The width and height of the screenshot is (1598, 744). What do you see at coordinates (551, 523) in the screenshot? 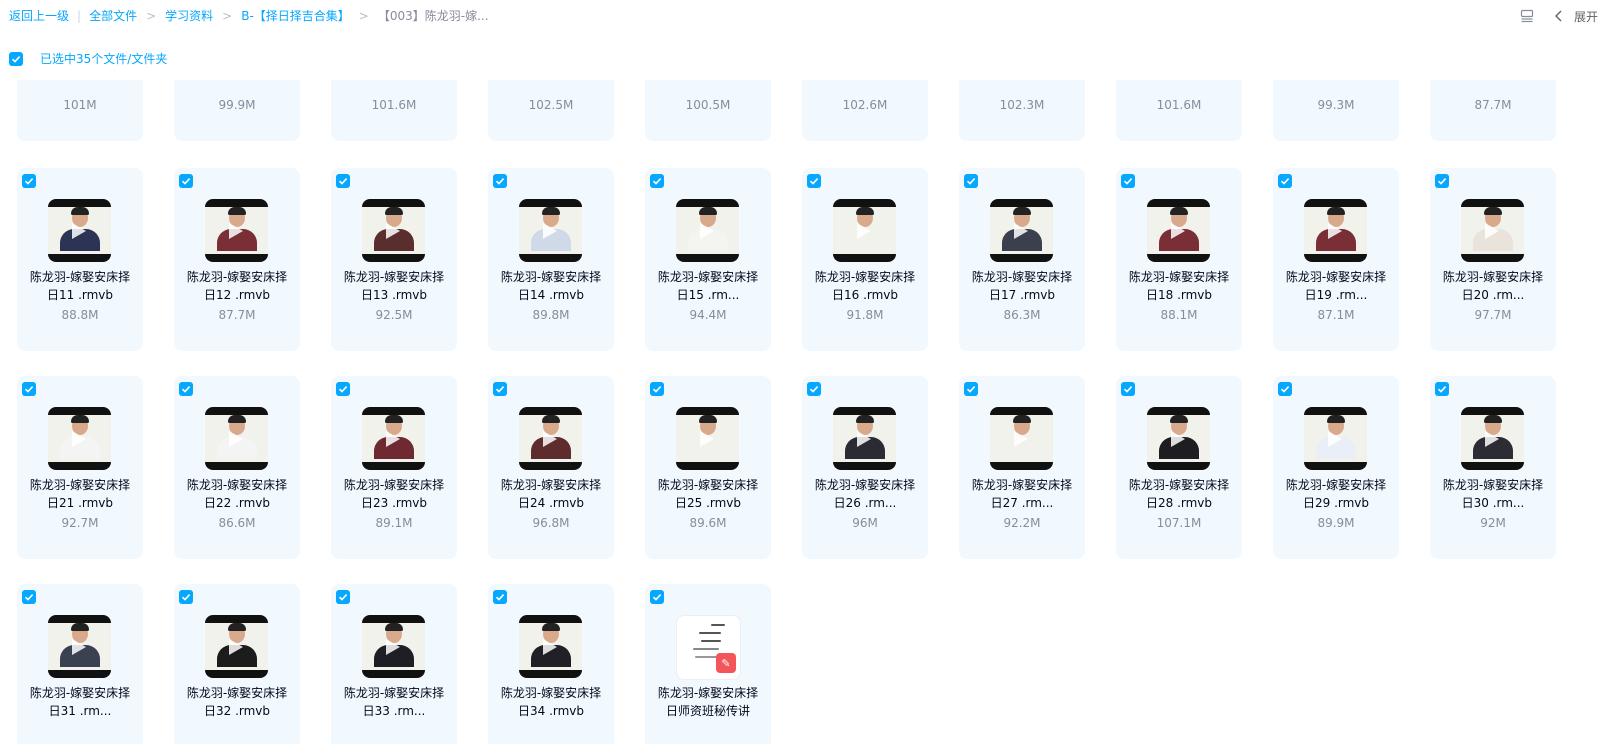
I see `file-size: 96.8M` at bounding box center [551, 523].